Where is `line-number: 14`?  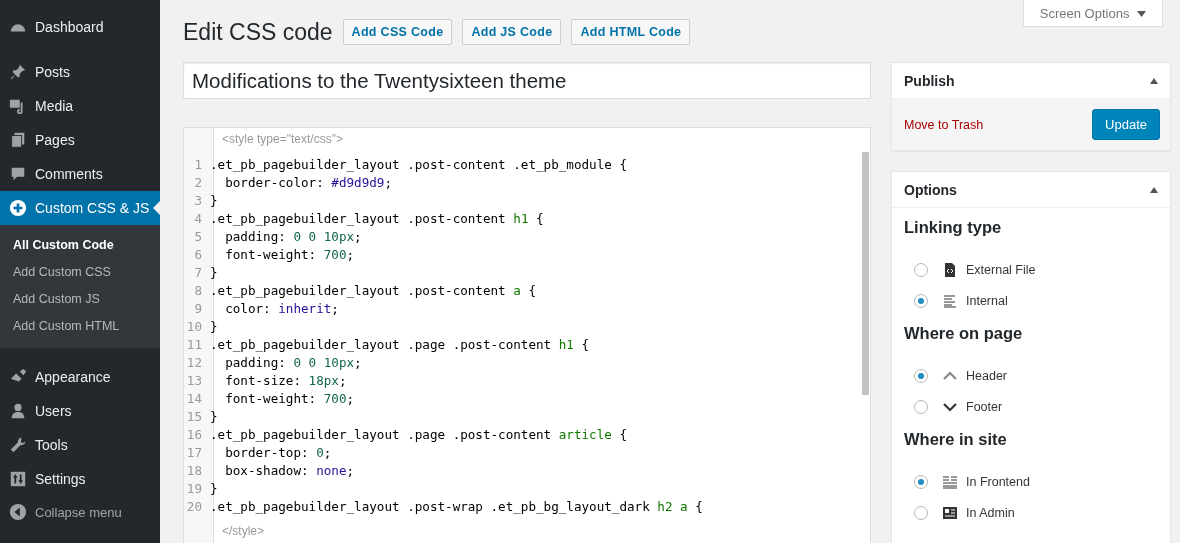 line-number: 14 is located at coordinates (194, 399).